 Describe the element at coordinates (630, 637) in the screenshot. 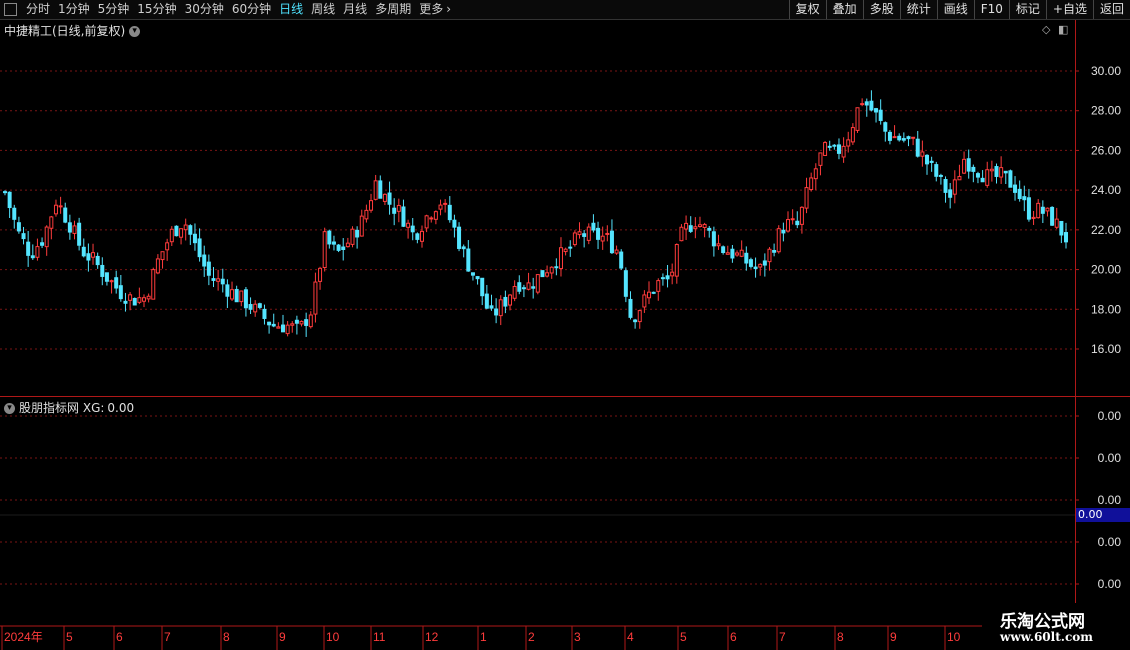

I see `date-tick-label: 4` at that location.